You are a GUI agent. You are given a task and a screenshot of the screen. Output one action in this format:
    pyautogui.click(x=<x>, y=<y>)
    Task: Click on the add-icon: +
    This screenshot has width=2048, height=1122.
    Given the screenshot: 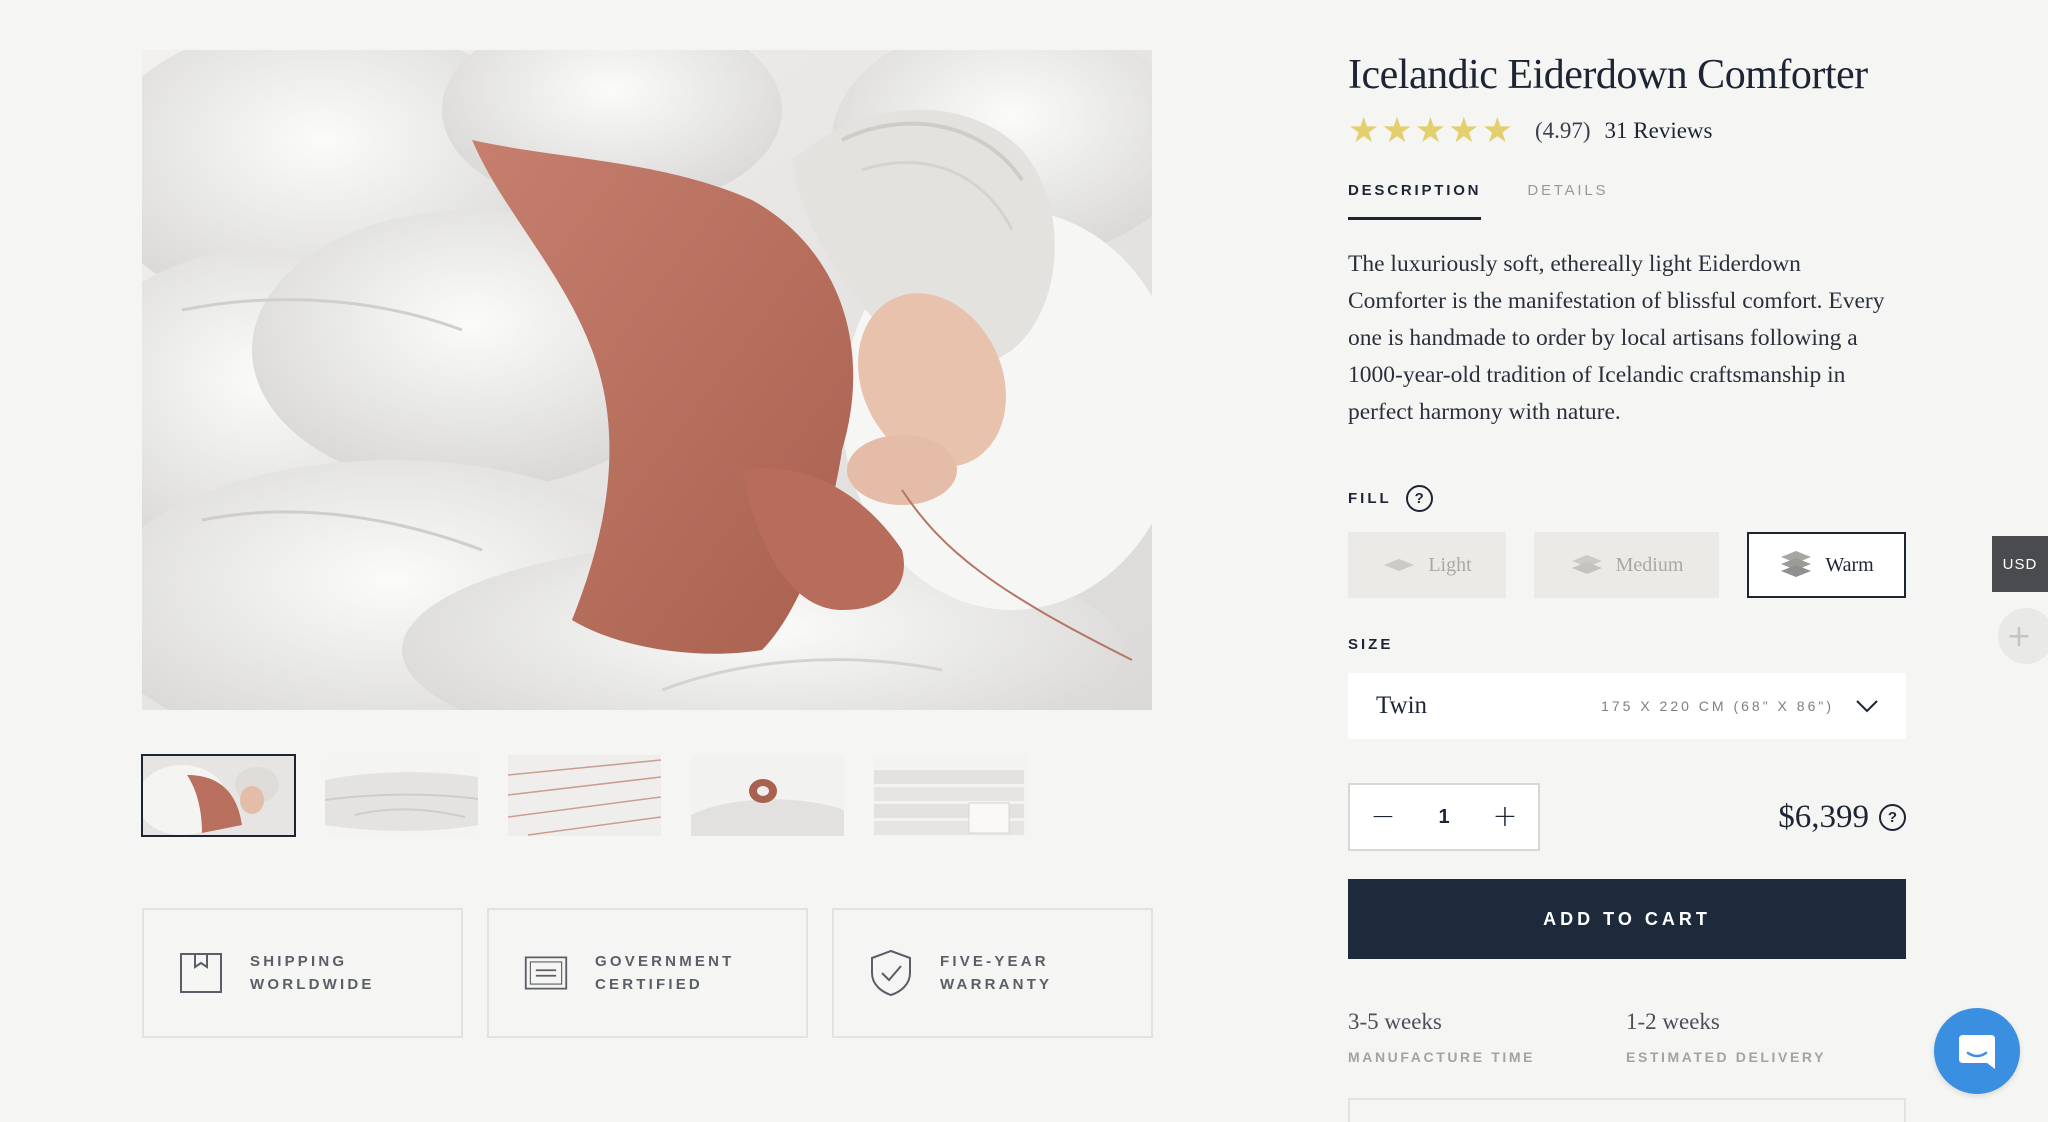 What is the action you would take?
    pyautogui.click(x=2023, y=636)
    